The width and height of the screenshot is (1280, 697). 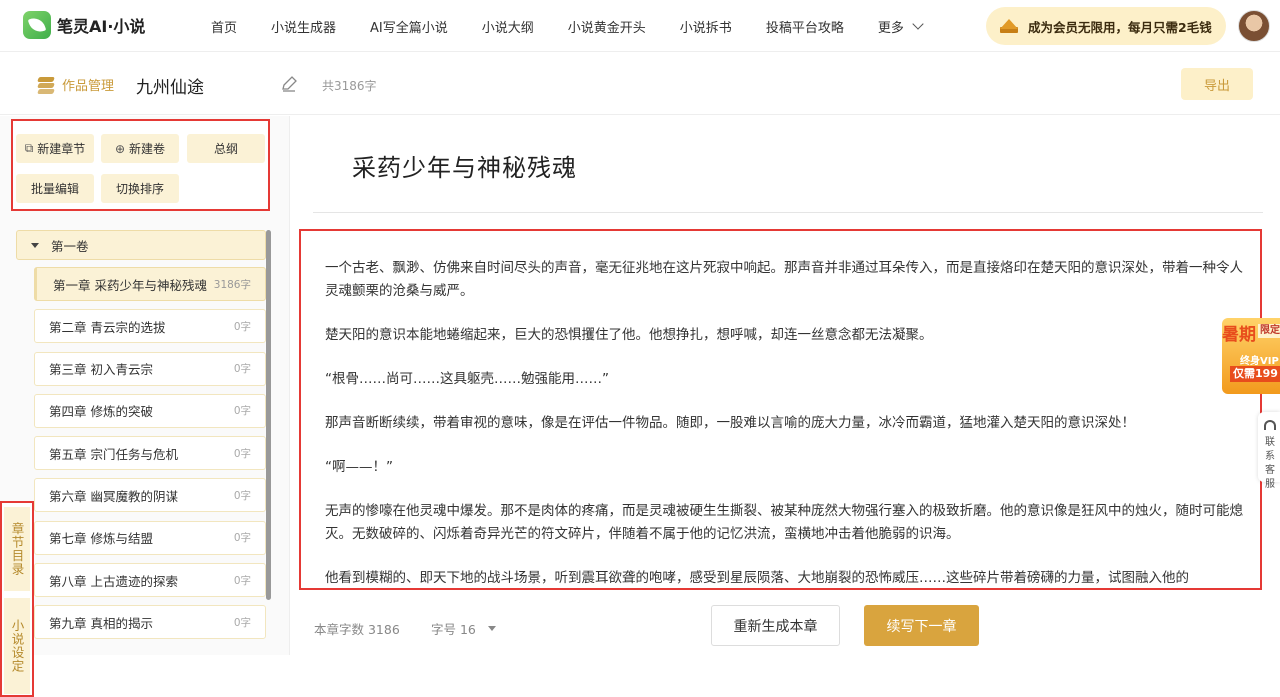 I want to click on vip-banner-button: 成为会员无限用，每月只需2毛钱, so click(x=1106, y=26).